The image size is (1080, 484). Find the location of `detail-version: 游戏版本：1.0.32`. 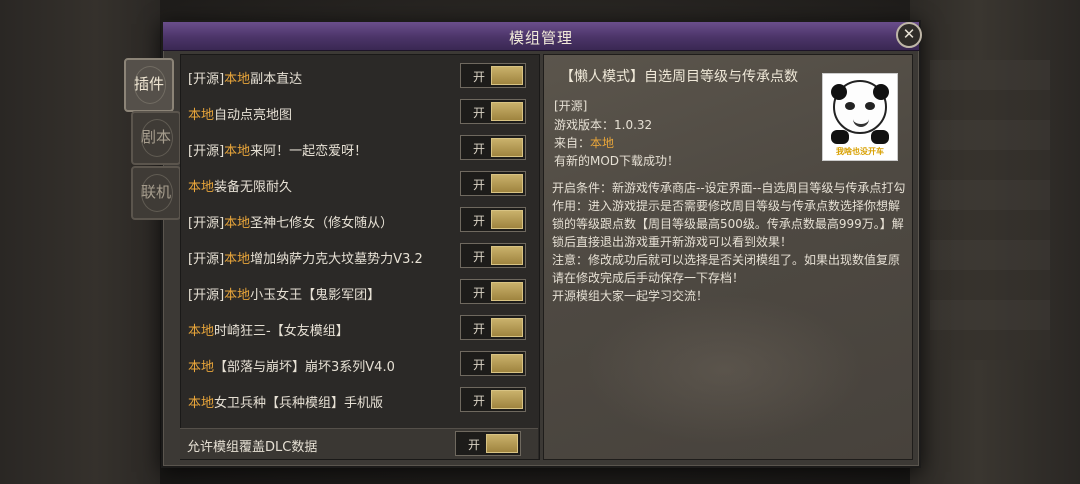

detail-version: 游戏版本：1.0.32 is located at coordinates (603, 125).